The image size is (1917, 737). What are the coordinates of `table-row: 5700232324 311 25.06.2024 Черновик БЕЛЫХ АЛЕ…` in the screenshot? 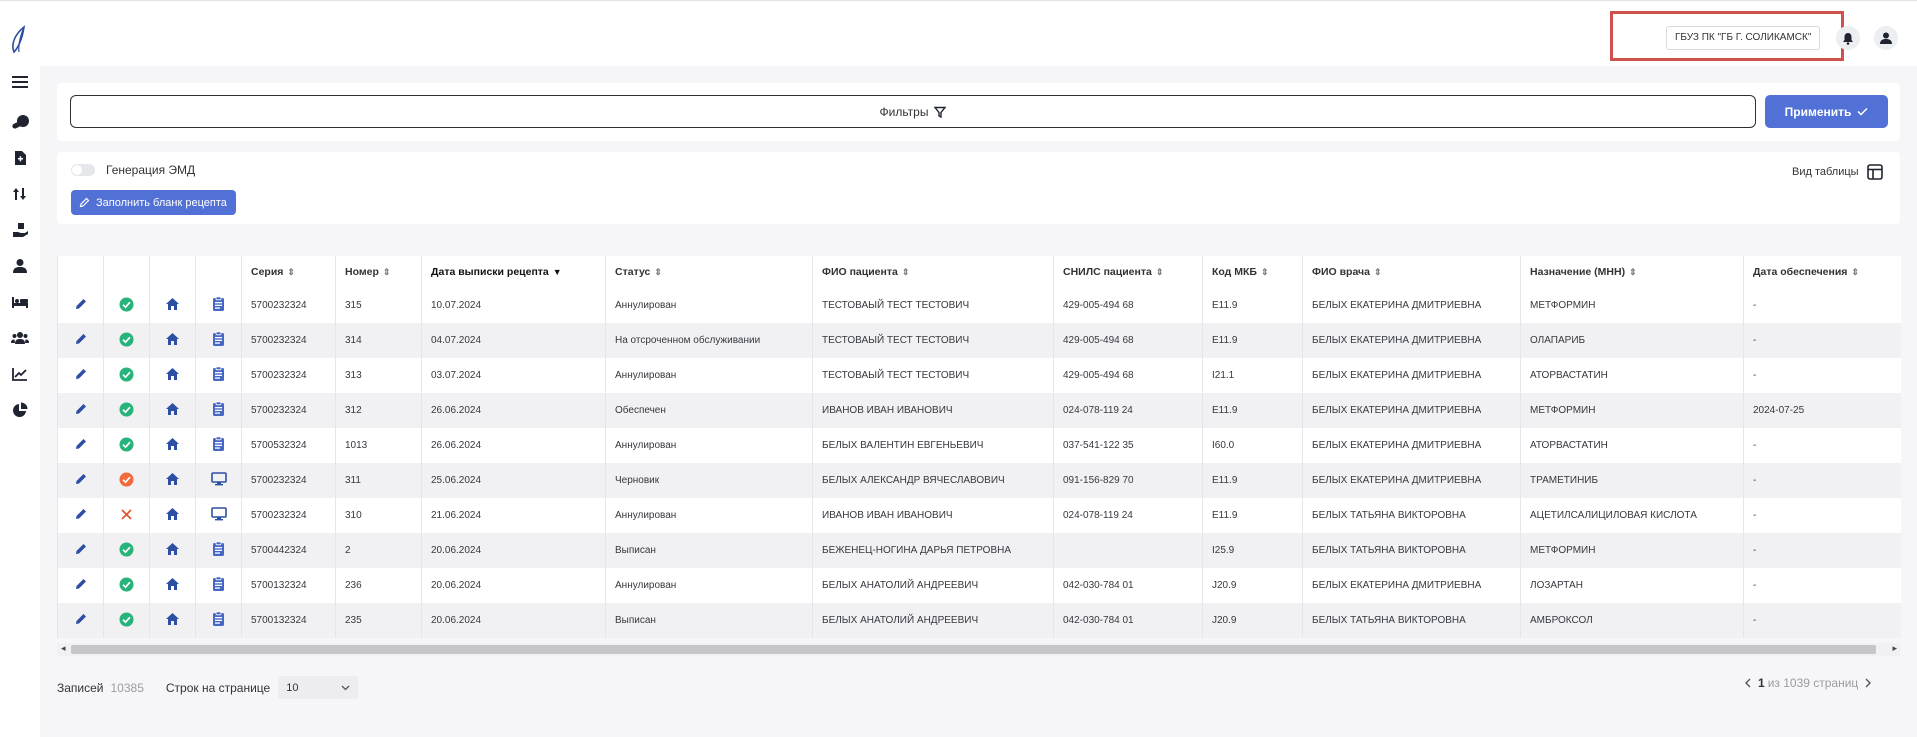 It's located at (979, 480).